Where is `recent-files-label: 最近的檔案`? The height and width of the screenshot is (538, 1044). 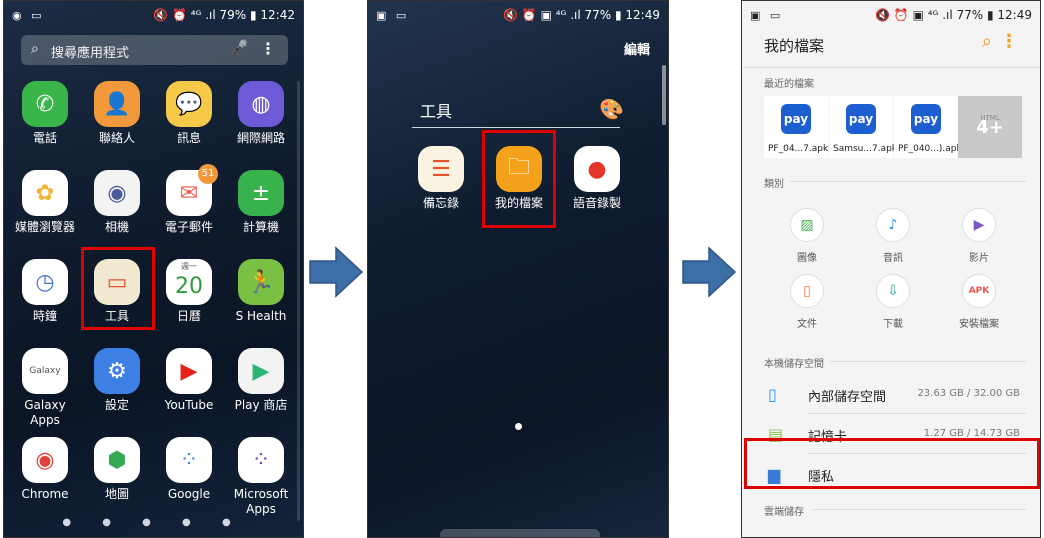
recent-files-label: 最近的檔案 is located at coordinates (789, 84).